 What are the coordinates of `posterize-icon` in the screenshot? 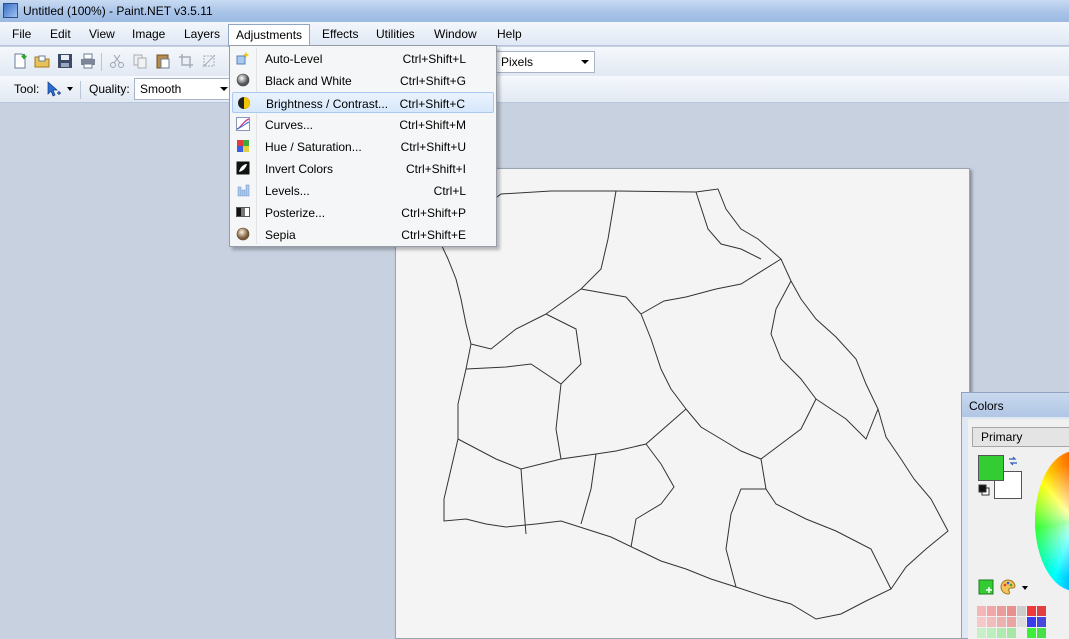 It's located at (243, 212).